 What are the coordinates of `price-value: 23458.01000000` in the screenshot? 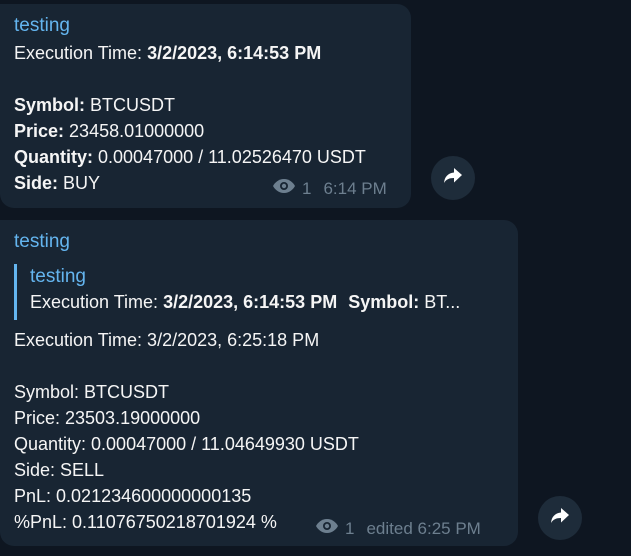 It's located at (137, 131).